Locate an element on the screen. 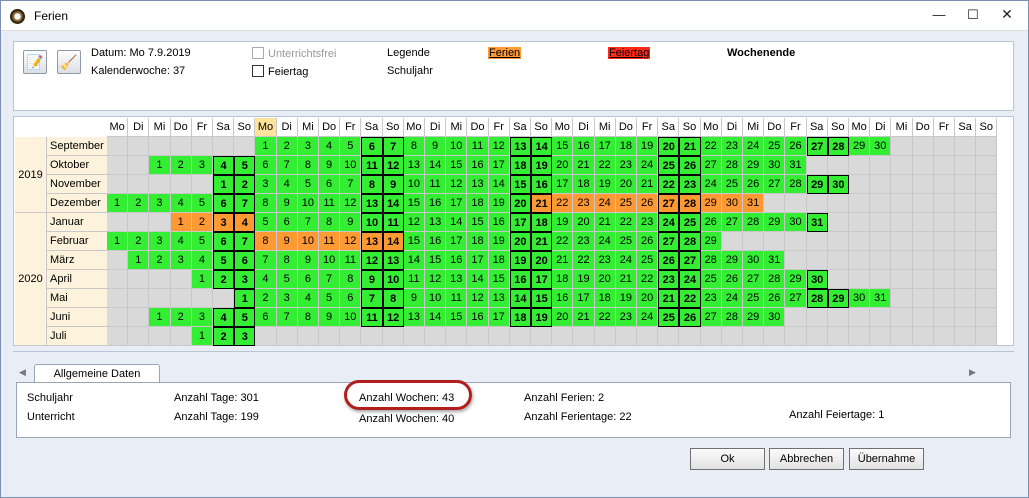 The width and height of the screenshot is (1029, 498). day-cell: 13 is located at coordinates (478, 184).